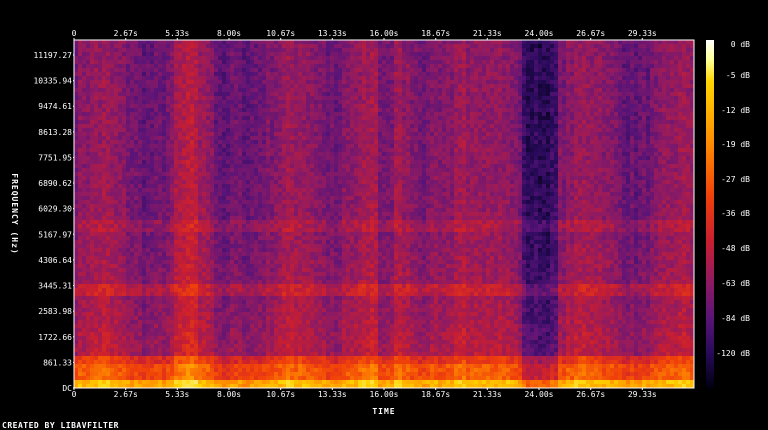  Describe the element at coordinates (642, 394) in the screenshot. I see `x-tick-bottom-label: 29.33s` at that location.